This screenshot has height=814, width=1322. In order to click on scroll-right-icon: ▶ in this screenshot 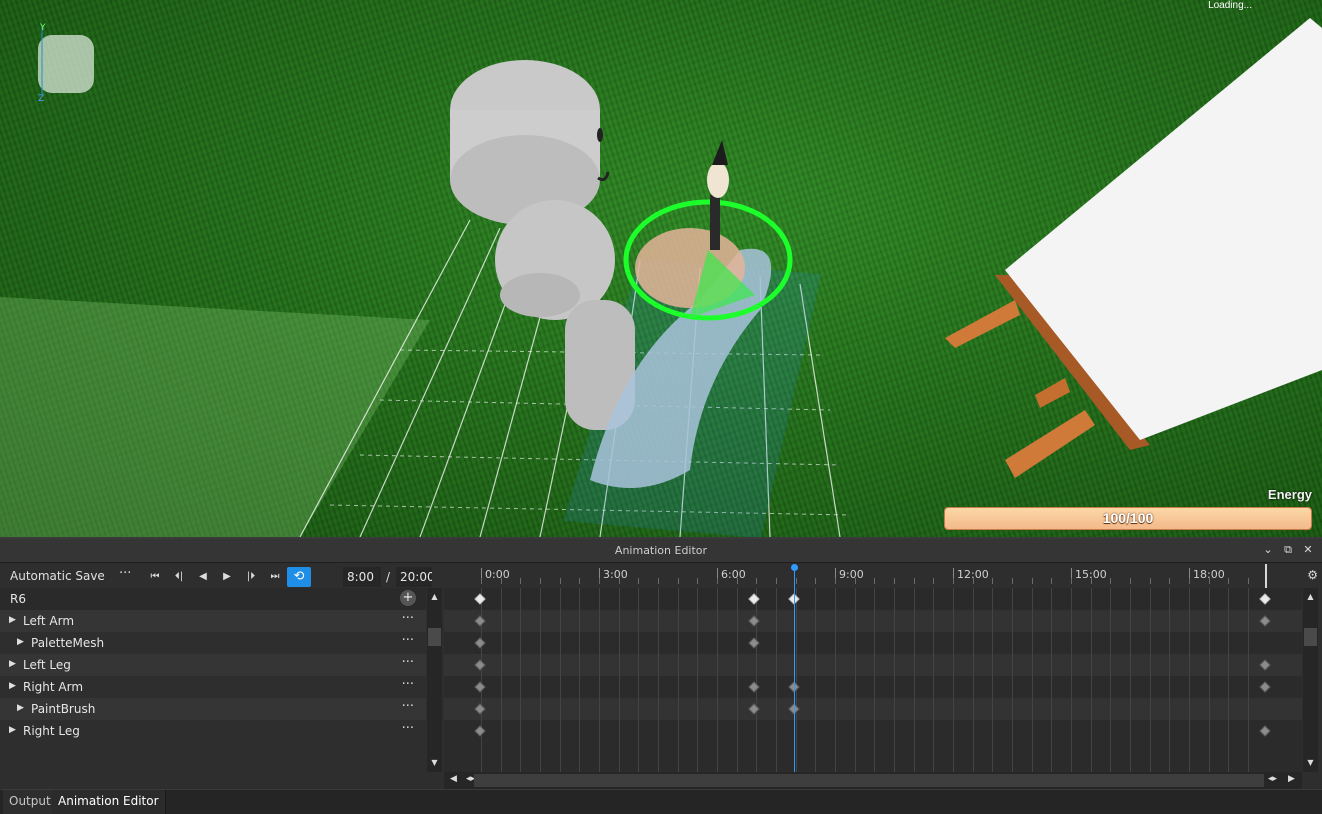, I will do `click(1291, 779)`.